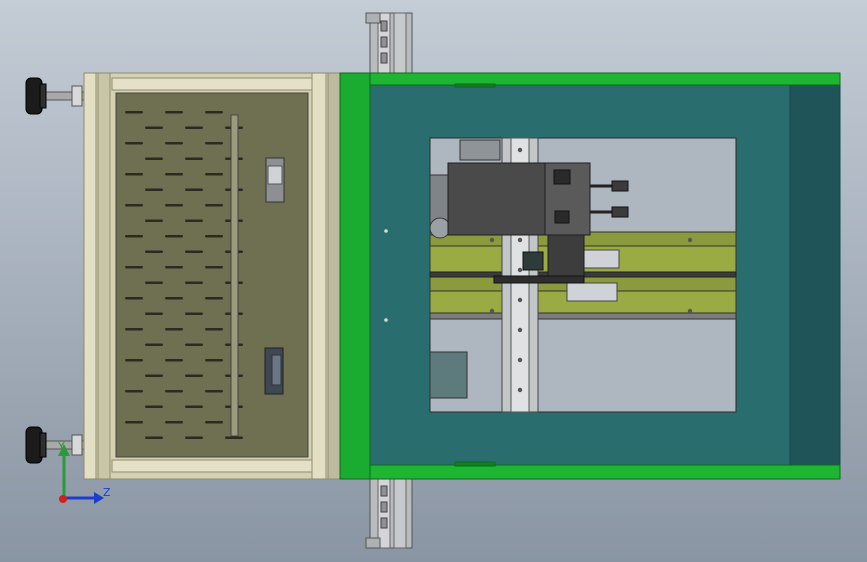 Image resolution: width=867 pixels, height=562 pixels. I want to click on triad-z-label: Z, so click(107, 492).